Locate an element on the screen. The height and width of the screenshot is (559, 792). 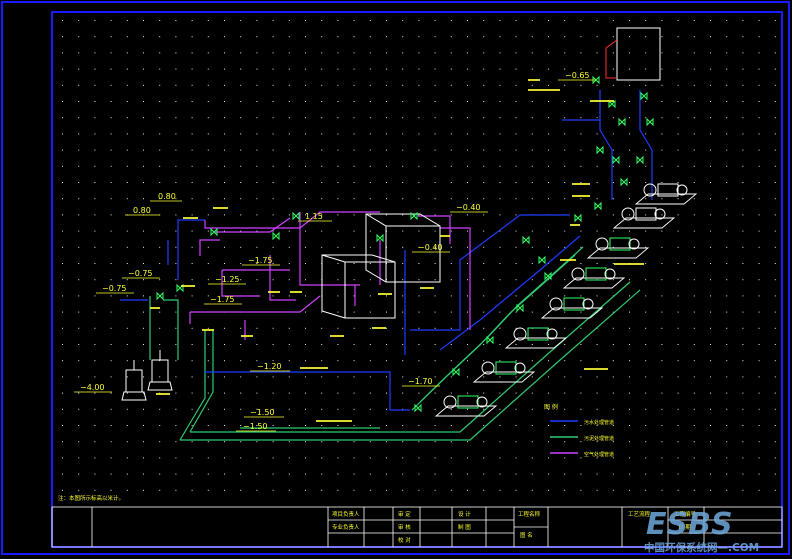
pump-skid is located at coordinates (618, 248).